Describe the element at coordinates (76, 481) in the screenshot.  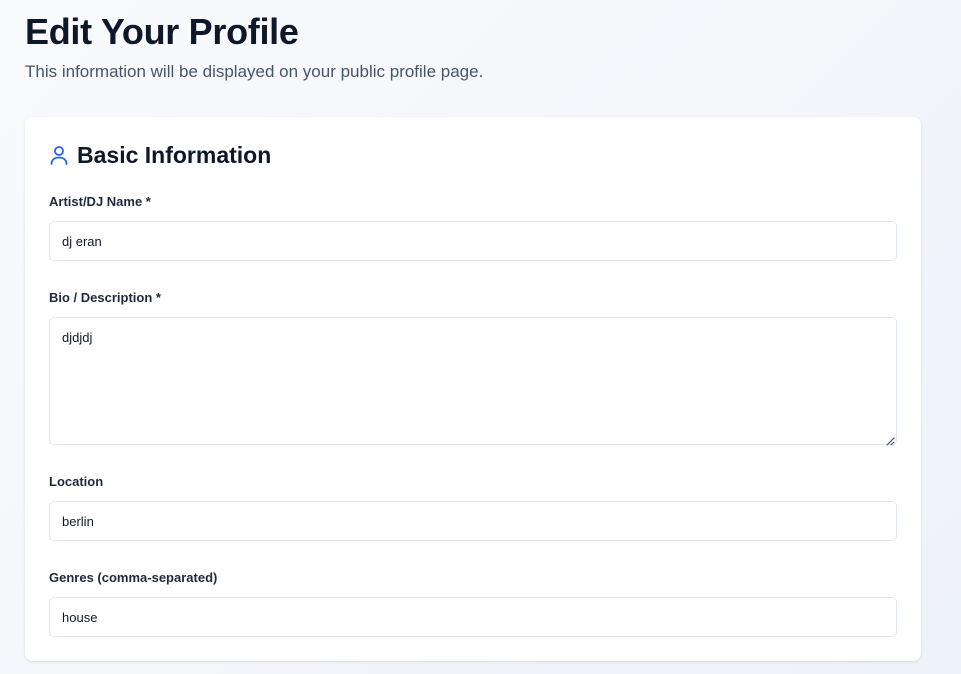
I see `location-label: Location` at that location.